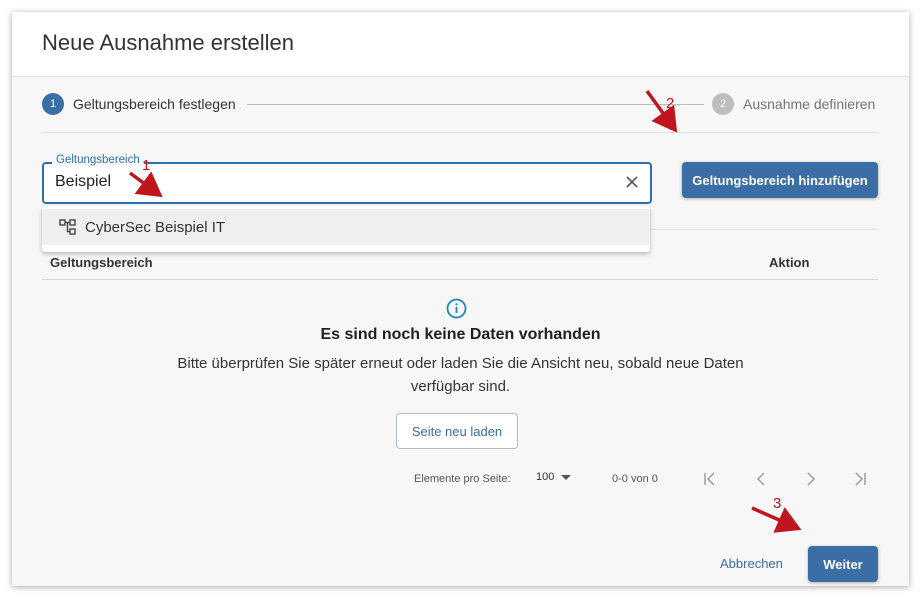 Image resolution: width=922 pixels, height=599 pixels. What do you see at coordinates (460, 44) in the screenshot?
I see `dialog-header: Neue Ausnahme erstellen` at bounding box center [460, 44].